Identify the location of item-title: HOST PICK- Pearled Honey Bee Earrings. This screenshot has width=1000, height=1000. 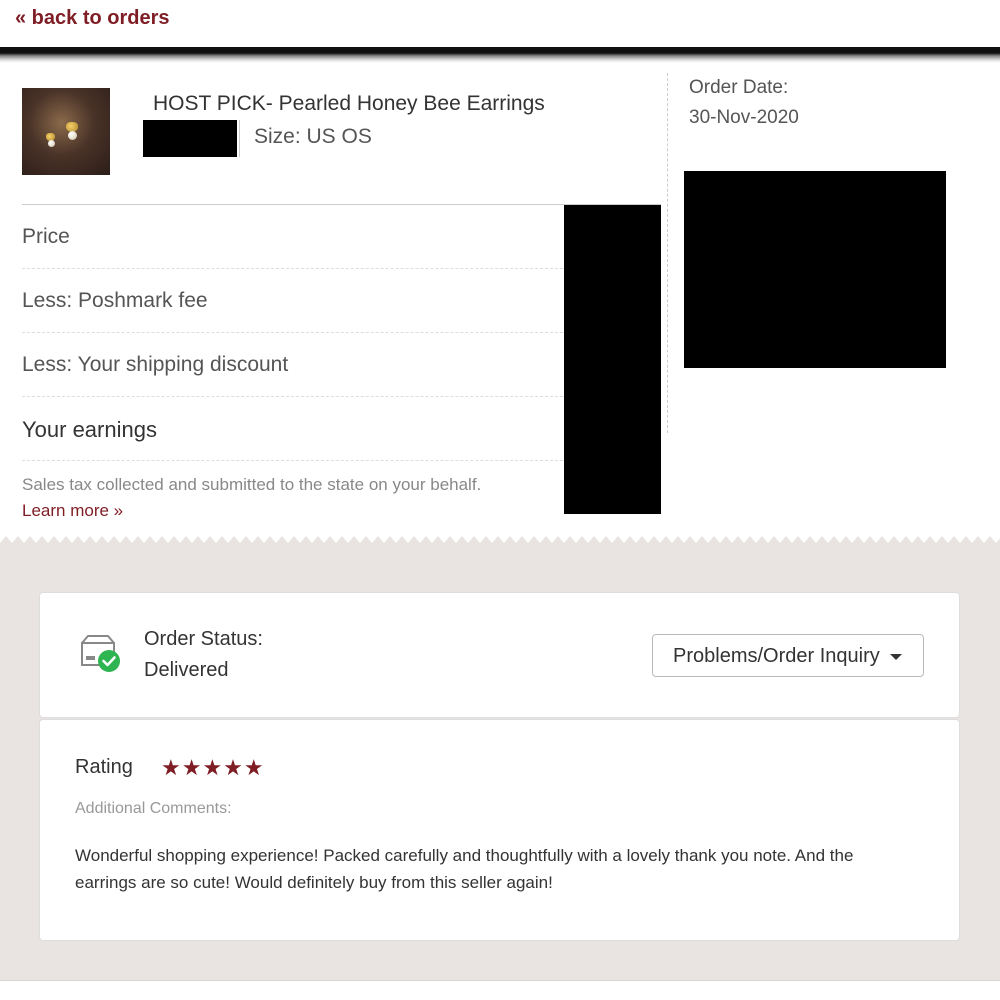
(349, 104).